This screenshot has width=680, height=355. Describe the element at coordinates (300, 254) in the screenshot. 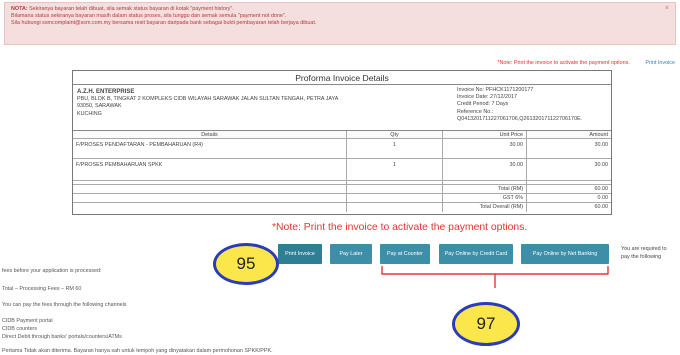

I see `print-invoice-button: Print Invoice` at that location.